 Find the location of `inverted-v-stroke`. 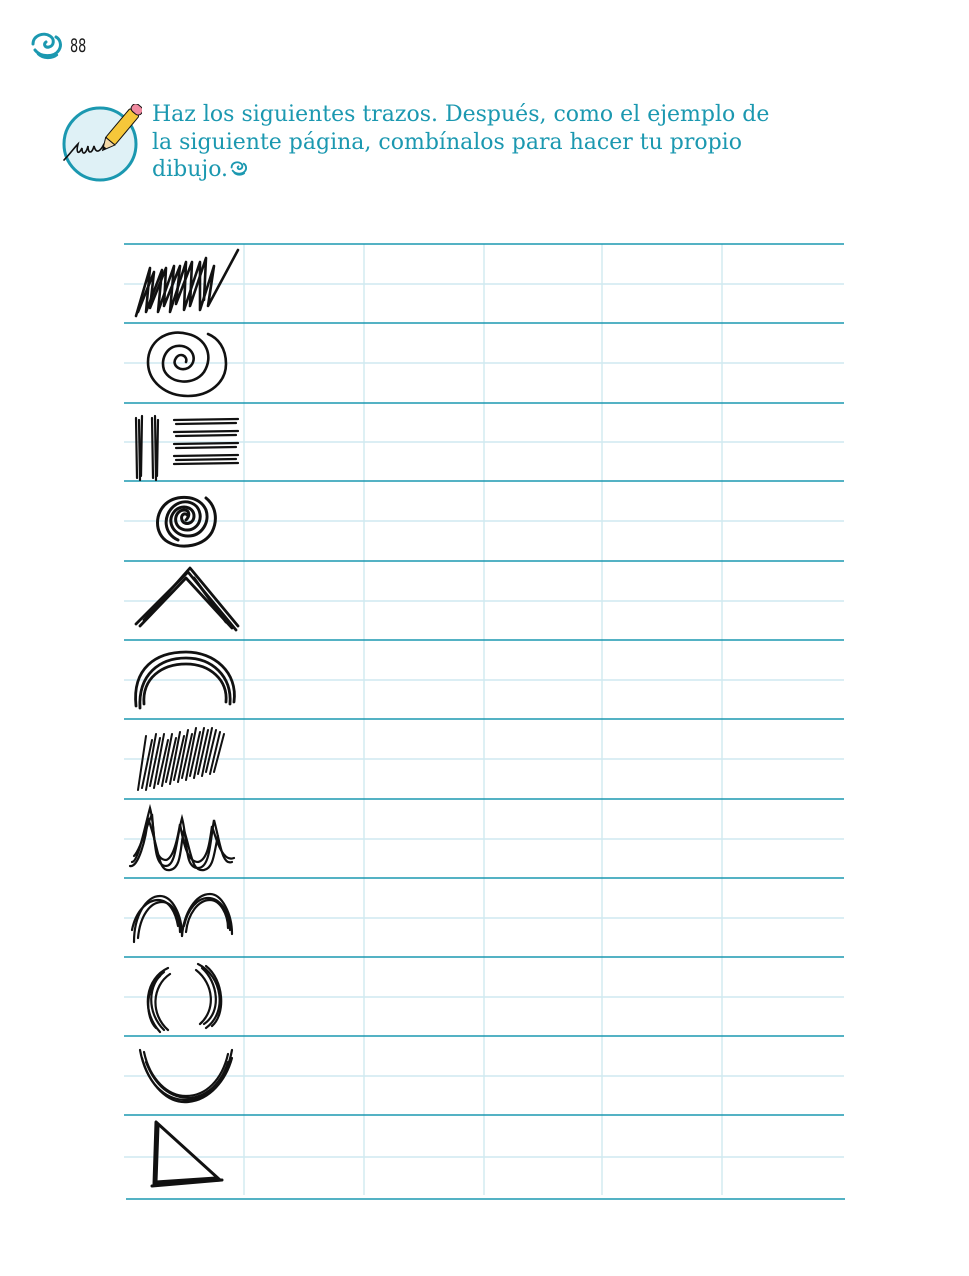

inverted-v-stroke is located at coordinates (187, 599).